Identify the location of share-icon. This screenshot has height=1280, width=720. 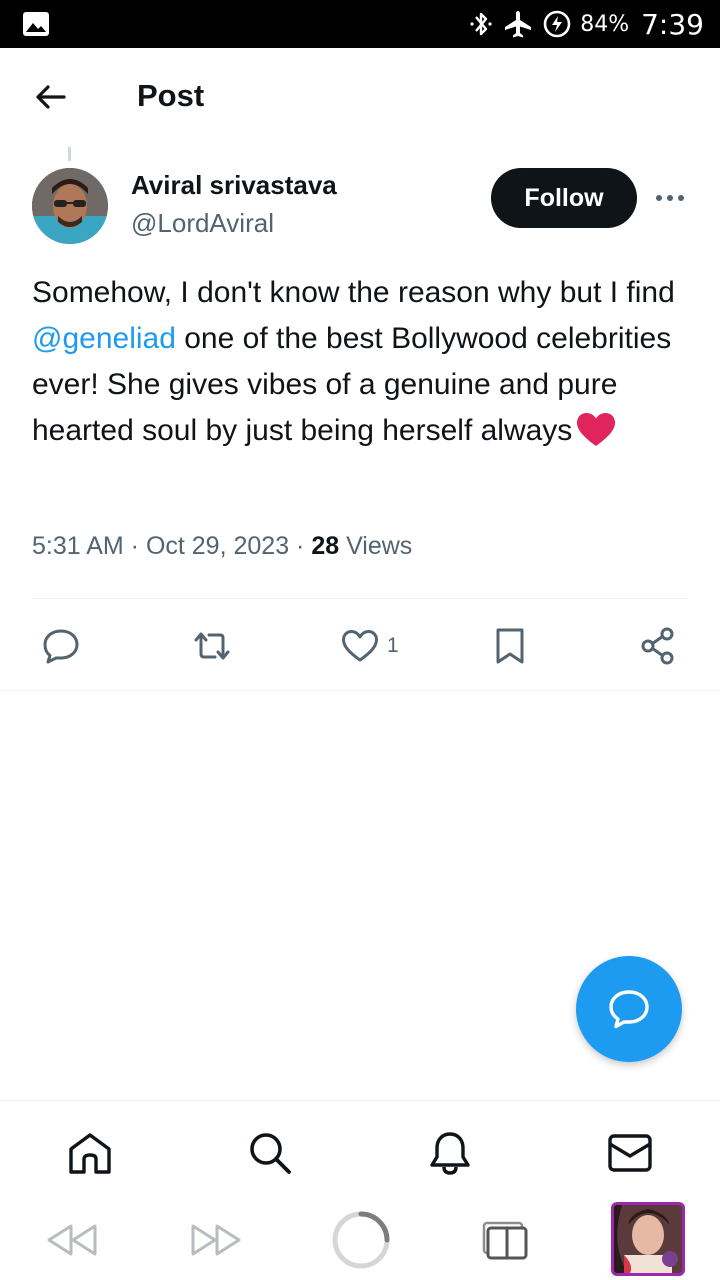
(657, 646).